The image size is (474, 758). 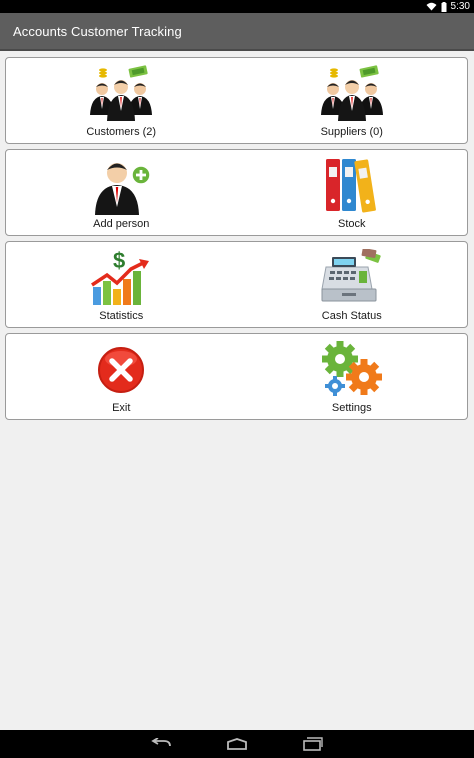 I want to click on exit-button: Exit, so click(x=121, y=376).